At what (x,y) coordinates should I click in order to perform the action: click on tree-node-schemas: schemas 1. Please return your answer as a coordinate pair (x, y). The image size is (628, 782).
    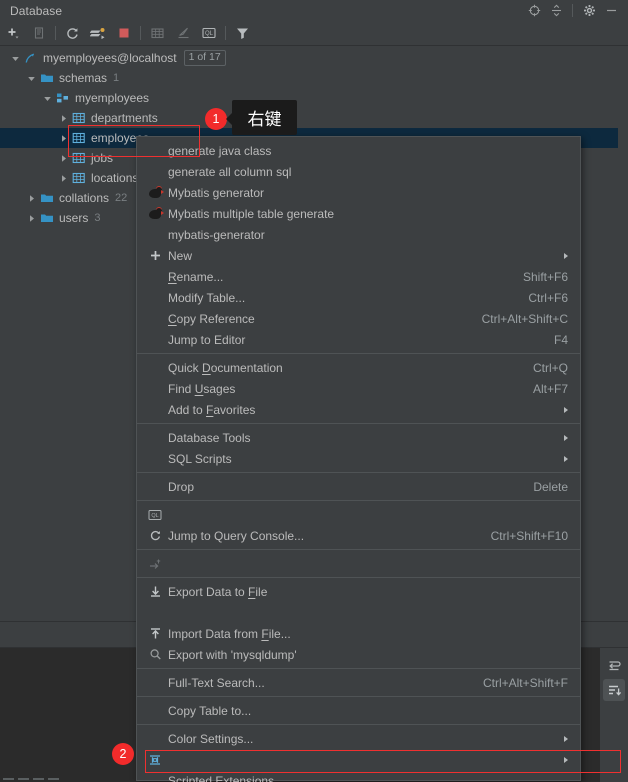
    Looking at the image, I should click on (310, 78).